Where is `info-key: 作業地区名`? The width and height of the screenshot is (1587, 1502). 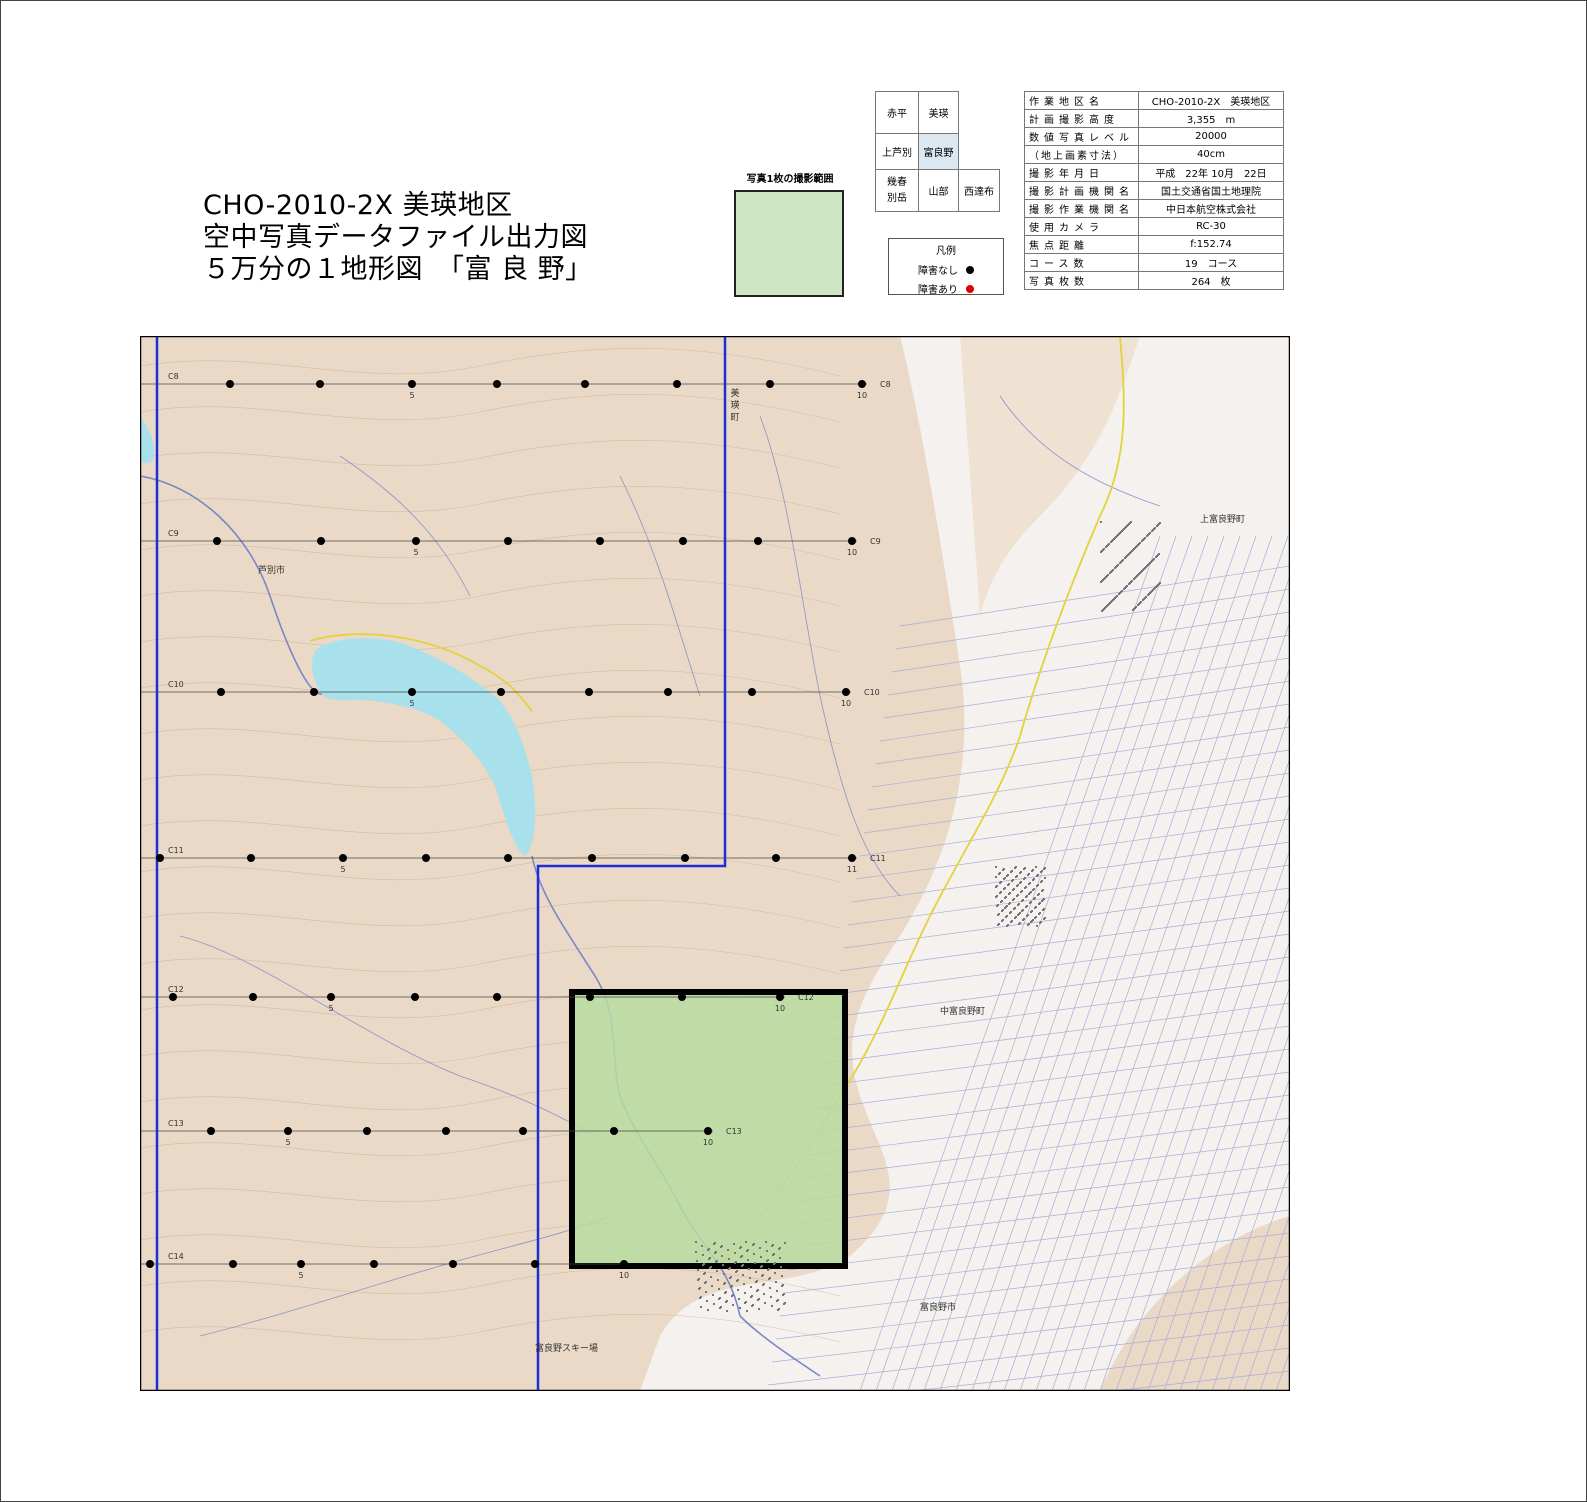 info-key: 作業地区名 is located at coordinates (1081, 100).